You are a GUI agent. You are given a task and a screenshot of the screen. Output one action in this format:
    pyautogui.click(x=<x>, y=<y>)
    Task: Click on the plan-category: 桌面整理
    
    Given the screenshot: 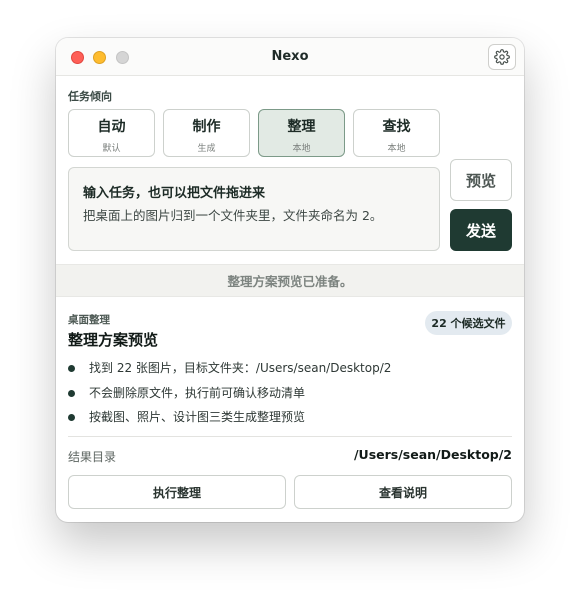 What is the action you would take?
    pyautogui.click(x=89, y=320)
    